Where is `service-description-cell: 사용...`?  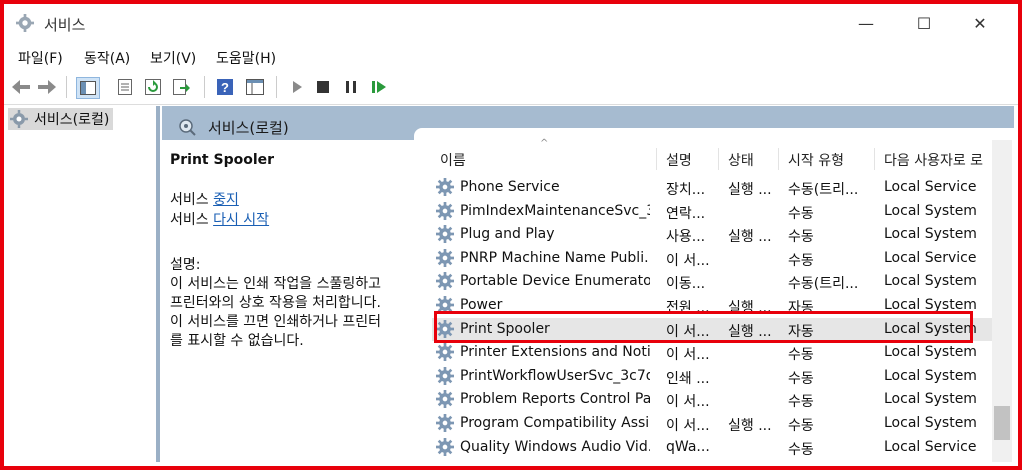 service-description-cell: 사용... is located at coordinates (686, 237).